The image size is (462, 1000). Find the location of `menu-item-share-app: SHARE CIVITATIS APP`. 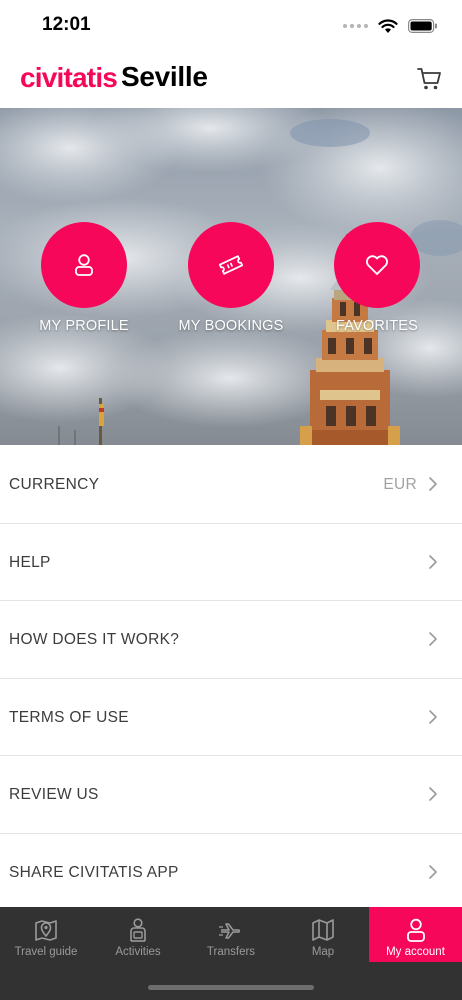

menu-item-share-app: SHARE CIVITATIS APP is located at coordinates (231, 872).